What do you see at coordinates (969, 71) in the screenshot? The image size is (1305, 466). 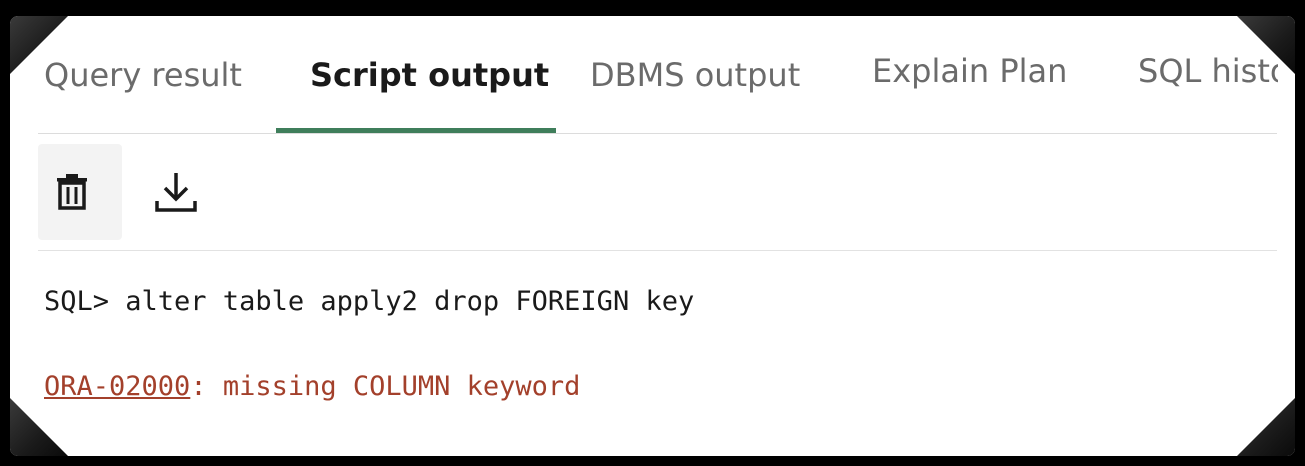 I see `tab-explain-plan: Explain Plan` at bounding box center [969, 71].